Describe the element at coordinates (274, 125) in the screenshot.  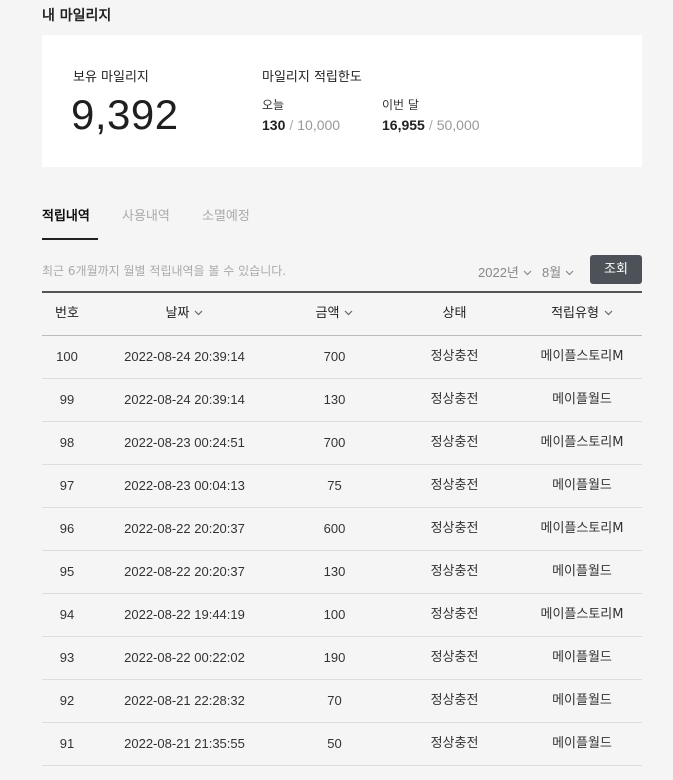
I see `limit-today-used: 130` at that location.